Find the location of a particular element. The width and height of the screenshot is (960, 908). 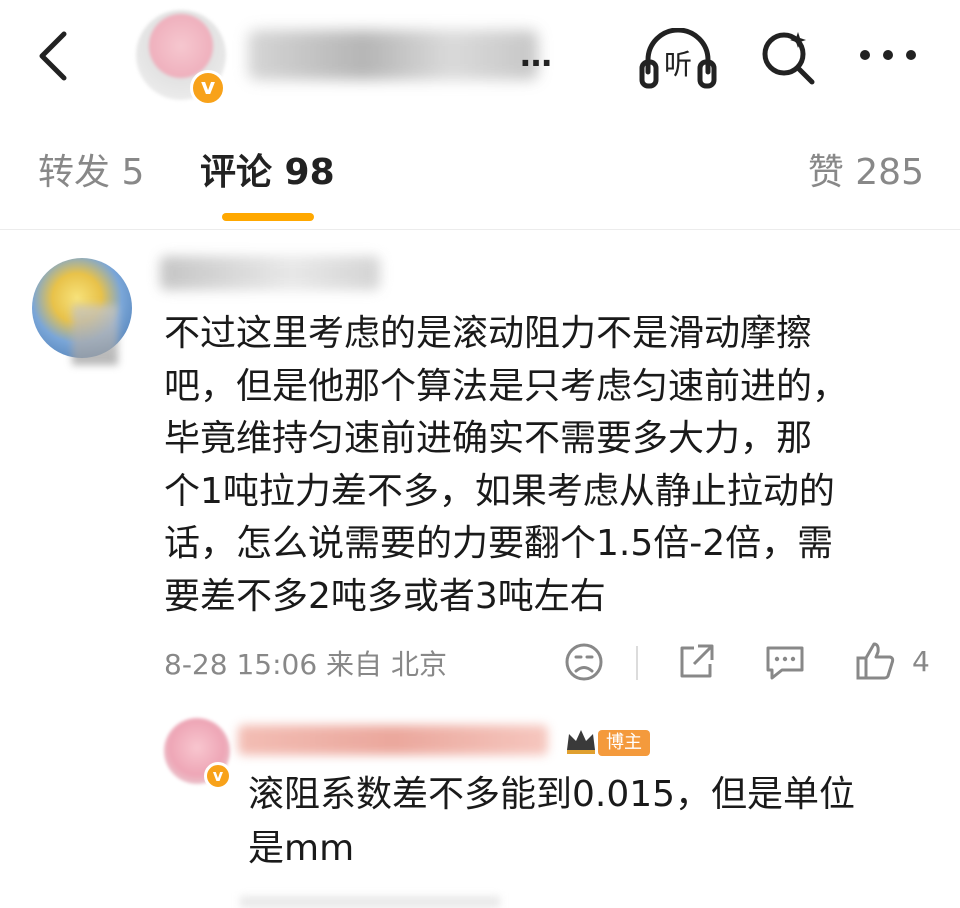

tab-comments: 评论 98 is located at coordinates (267, 173).